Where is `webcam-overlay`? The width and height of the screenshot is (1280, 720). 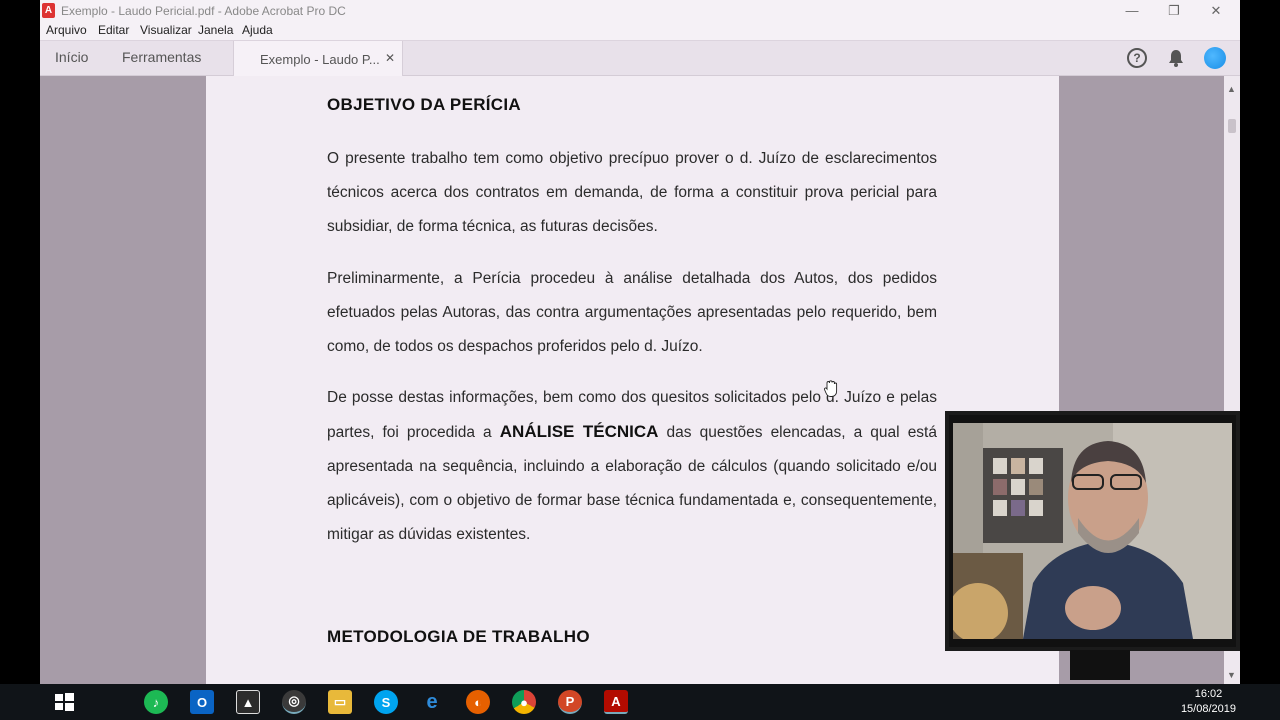 webcam-overlay is located at coordinates (1092, 531).